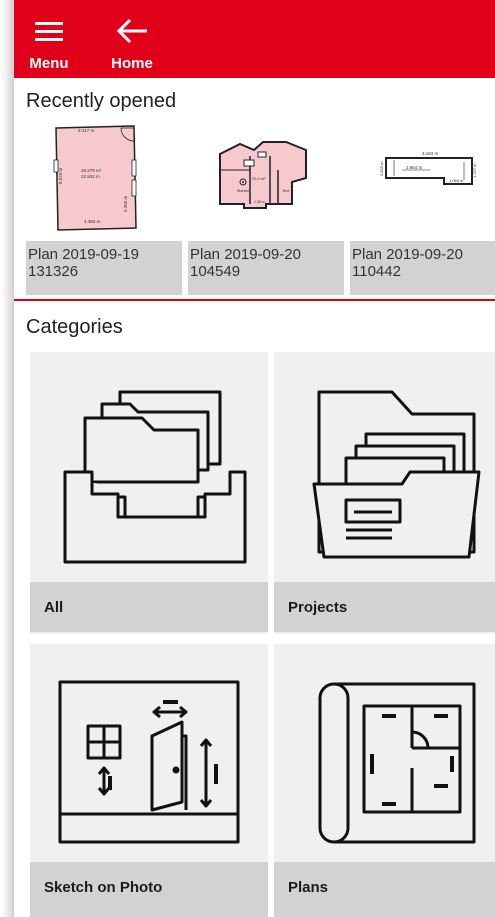  What do you see at coordinates (266, 268) in the screenshot?
I see `plan-caption: Plan 2019-09-20 104549` at bounding box center [266, 268].